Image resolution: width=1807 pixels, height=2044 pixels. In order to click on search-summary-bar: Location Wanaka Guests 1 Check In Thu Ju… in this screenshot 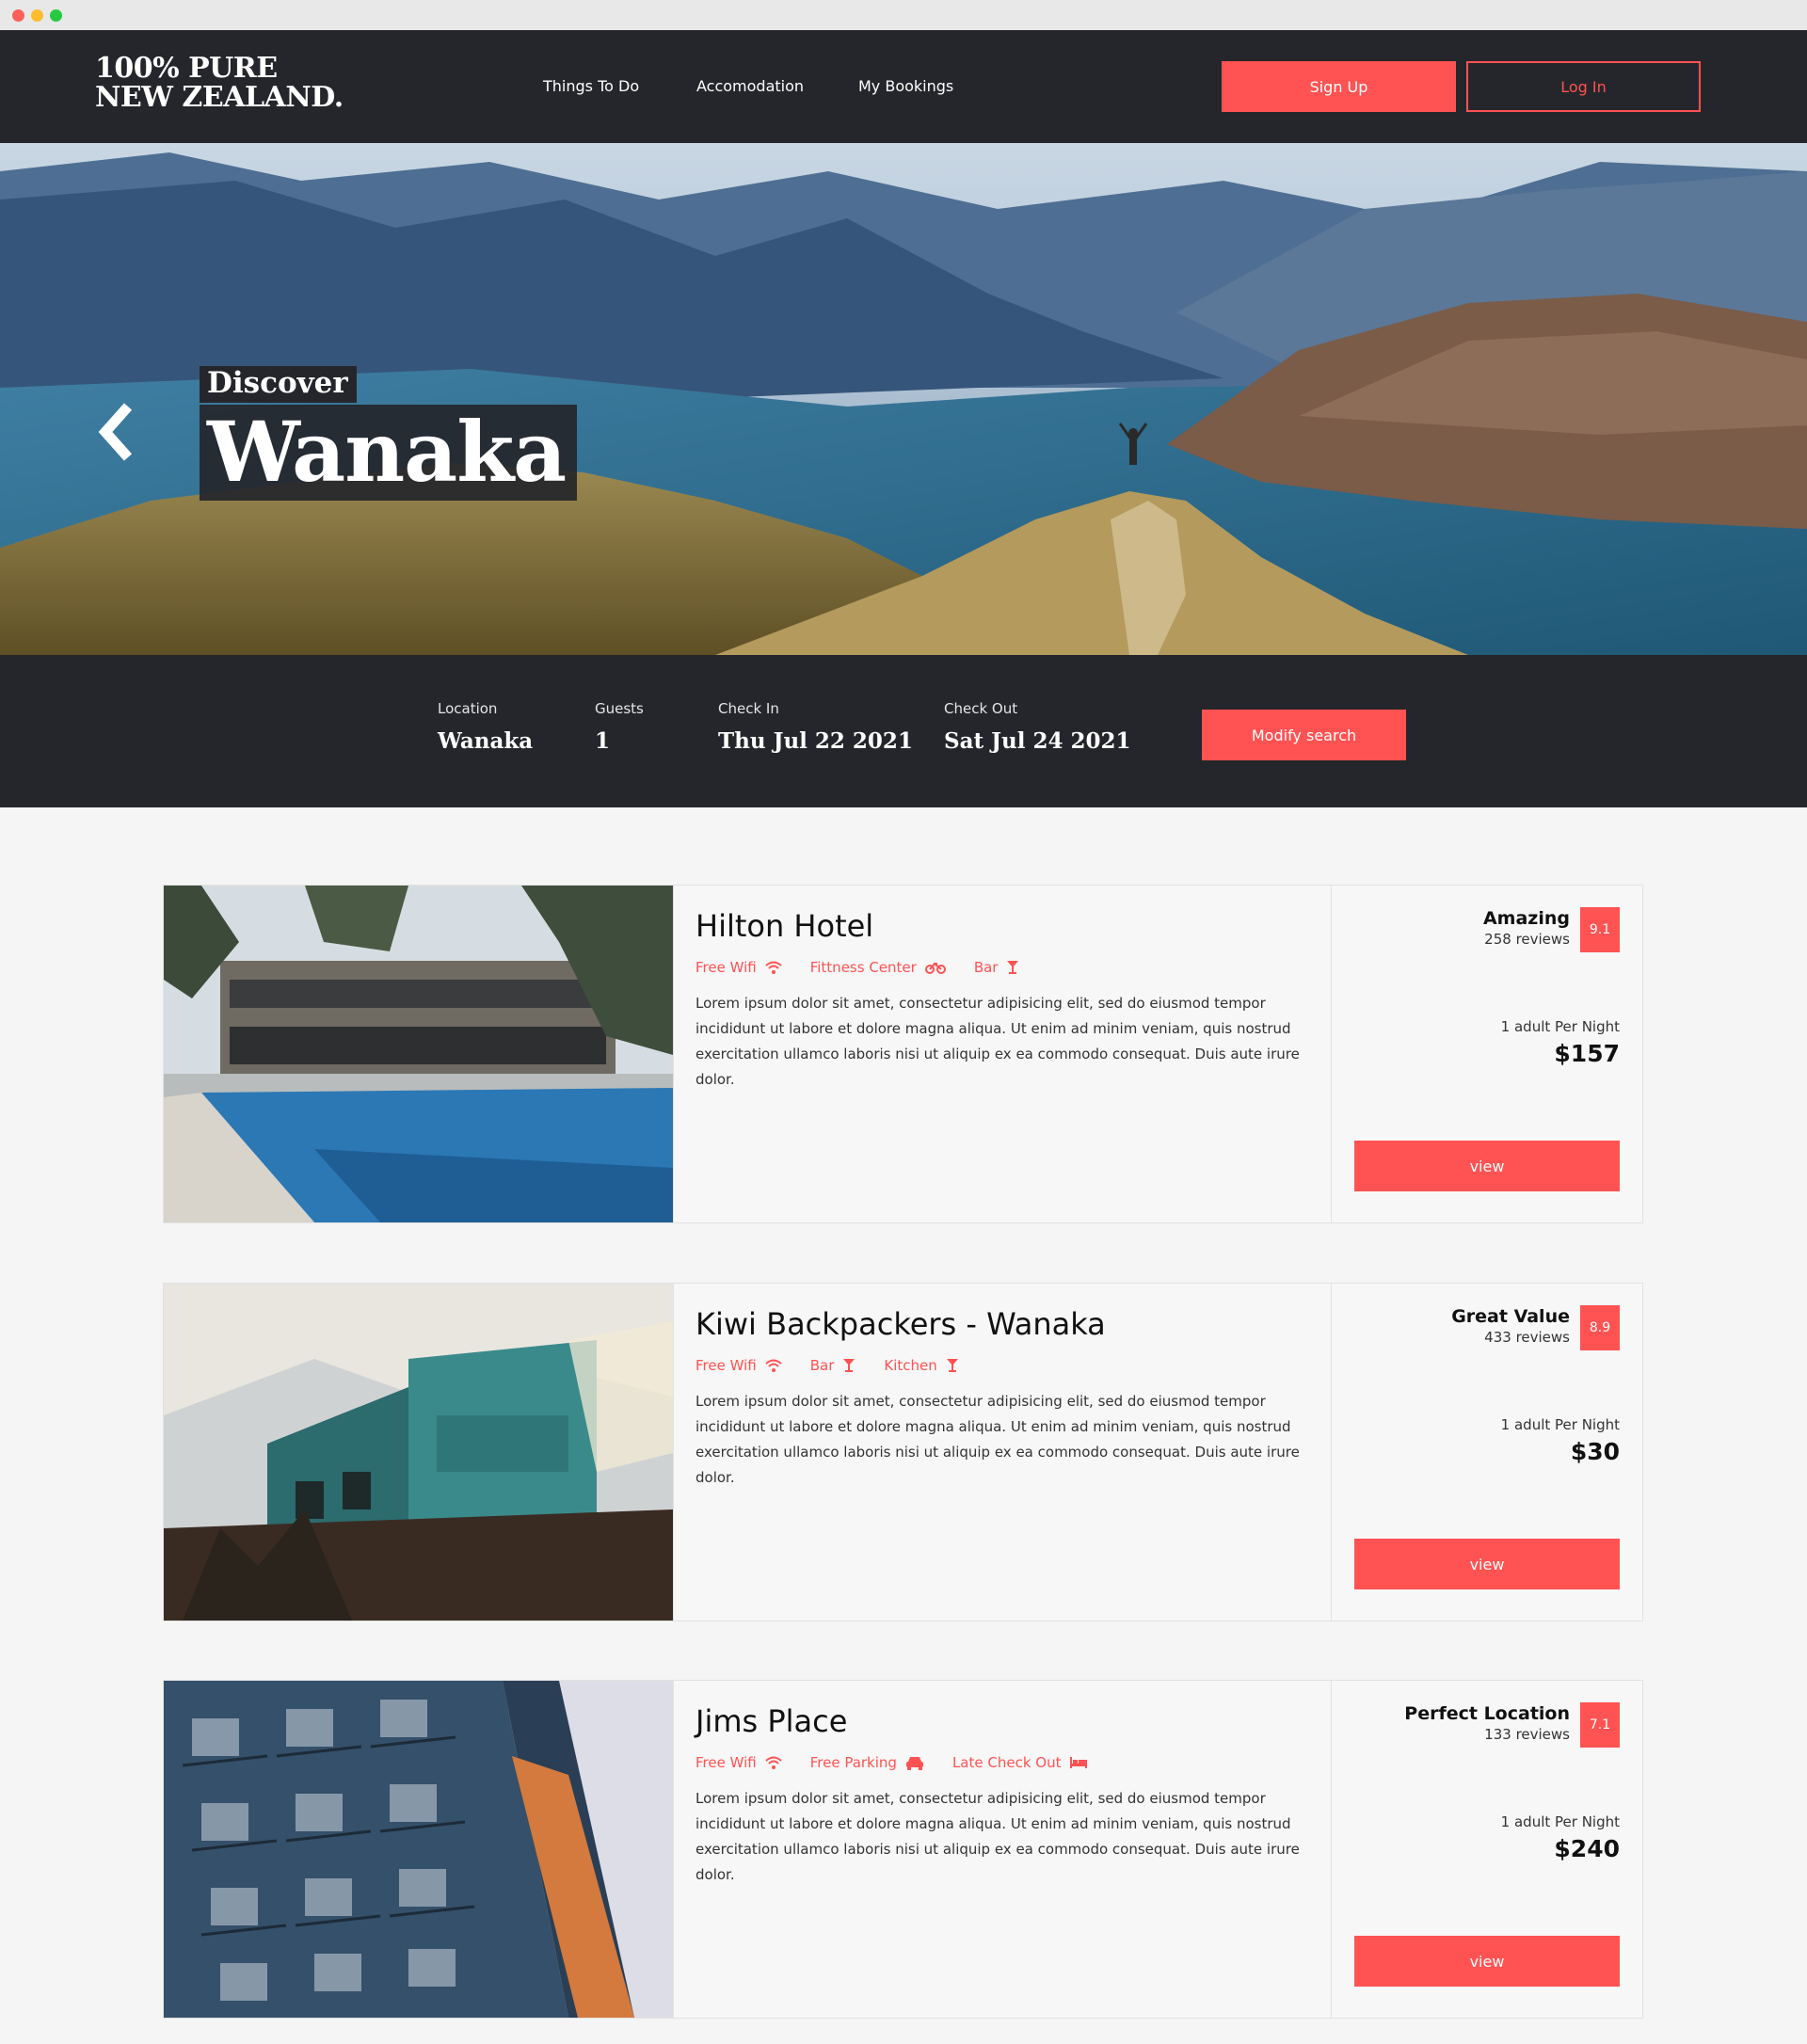, I will do `click(903, 731)`.